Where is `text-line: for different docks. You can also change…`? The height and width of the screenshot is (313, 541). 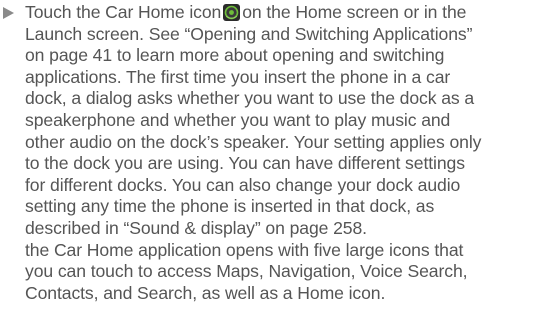
text-line: for different docks. You can also change… is located at coordinates (243, 184).